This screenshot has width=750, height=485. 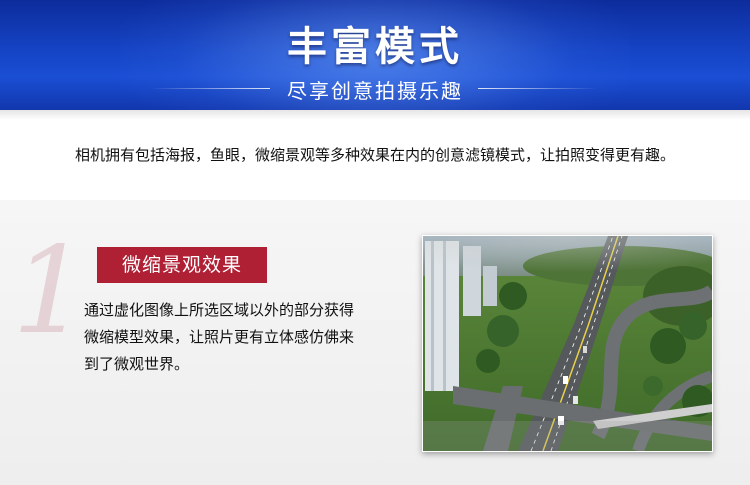 I want to click on banner-shadow, so click(x=375, y=115).